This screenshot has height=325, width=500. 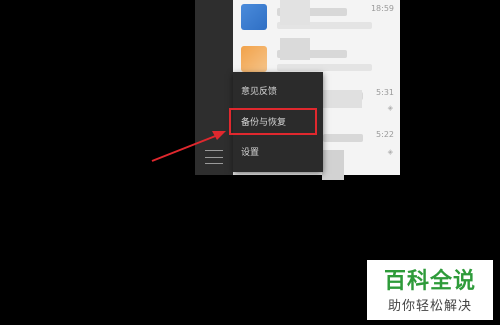 What do you see at coordinates (429, 306) in the screenshot?
I see `watermark-subtitle: 助你轻松解决` at bounding box center [429, 306].